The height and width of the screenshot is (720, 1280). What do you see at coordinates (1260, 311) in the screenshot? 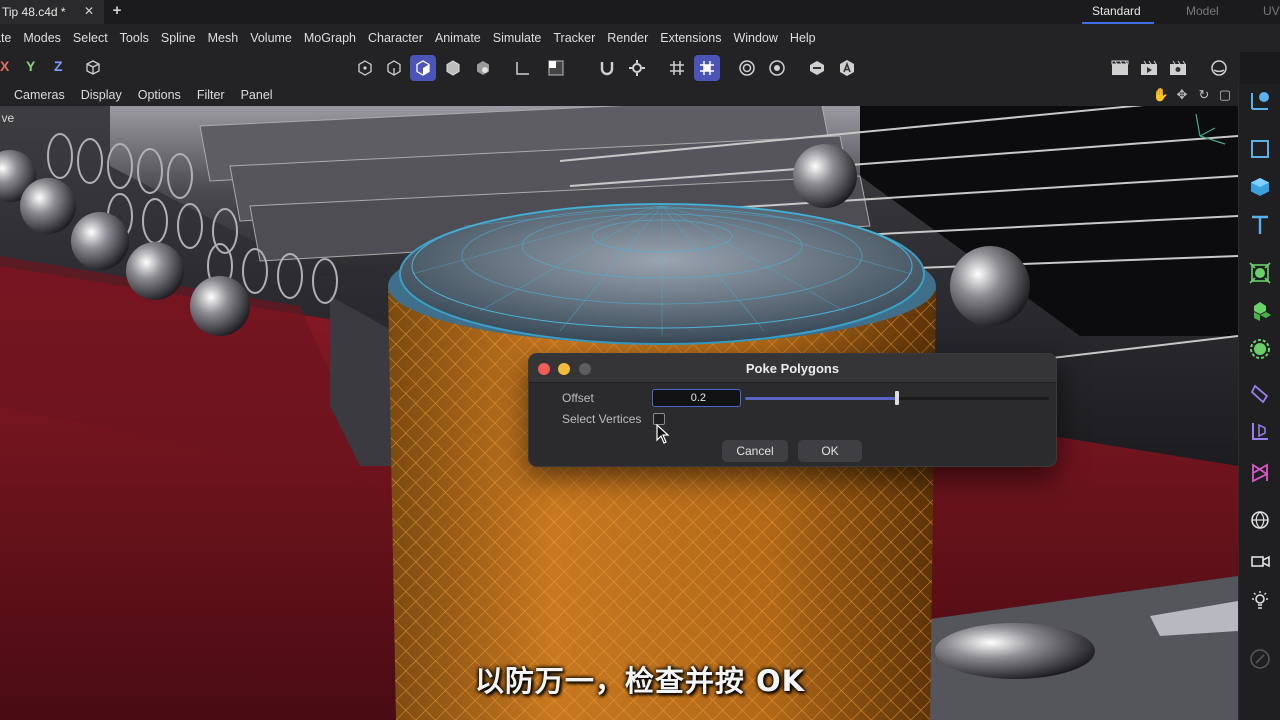
I see `mograph-fracture-icon` at bounding box center [1260, 311].